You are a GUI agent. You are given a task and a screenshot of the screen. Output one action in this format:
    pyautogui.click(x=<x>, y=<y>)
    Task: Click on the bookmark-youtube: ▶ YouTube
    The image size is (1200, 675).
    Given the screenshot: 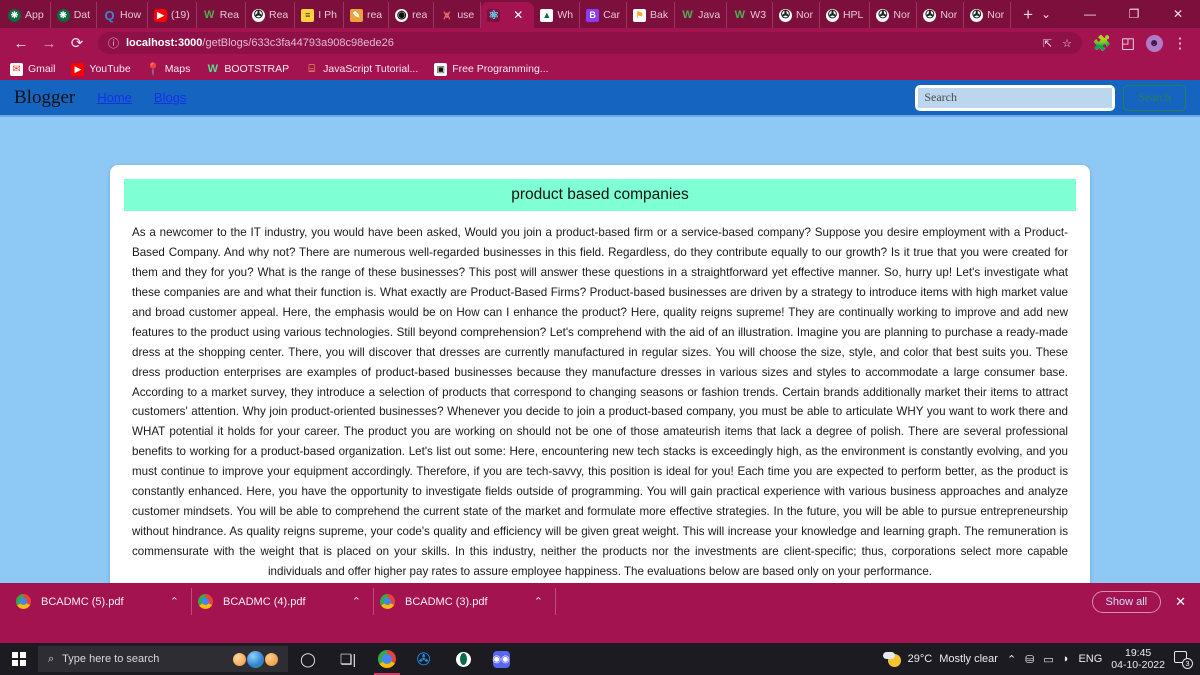 What is the action you would take?
    pyautogui.click(x=101, y=69)
    